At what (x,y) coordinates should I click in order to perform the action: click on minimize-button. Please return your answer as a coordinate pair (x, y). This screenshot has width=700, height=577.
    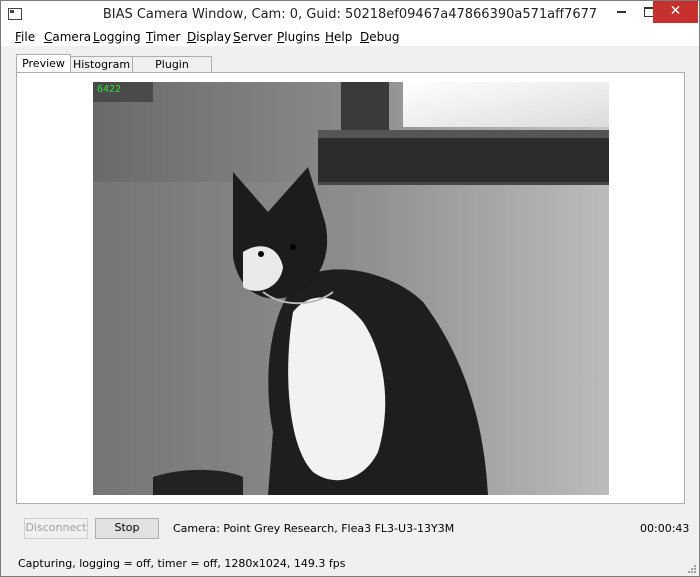
    Looking at the image, I should click on (621, 12).